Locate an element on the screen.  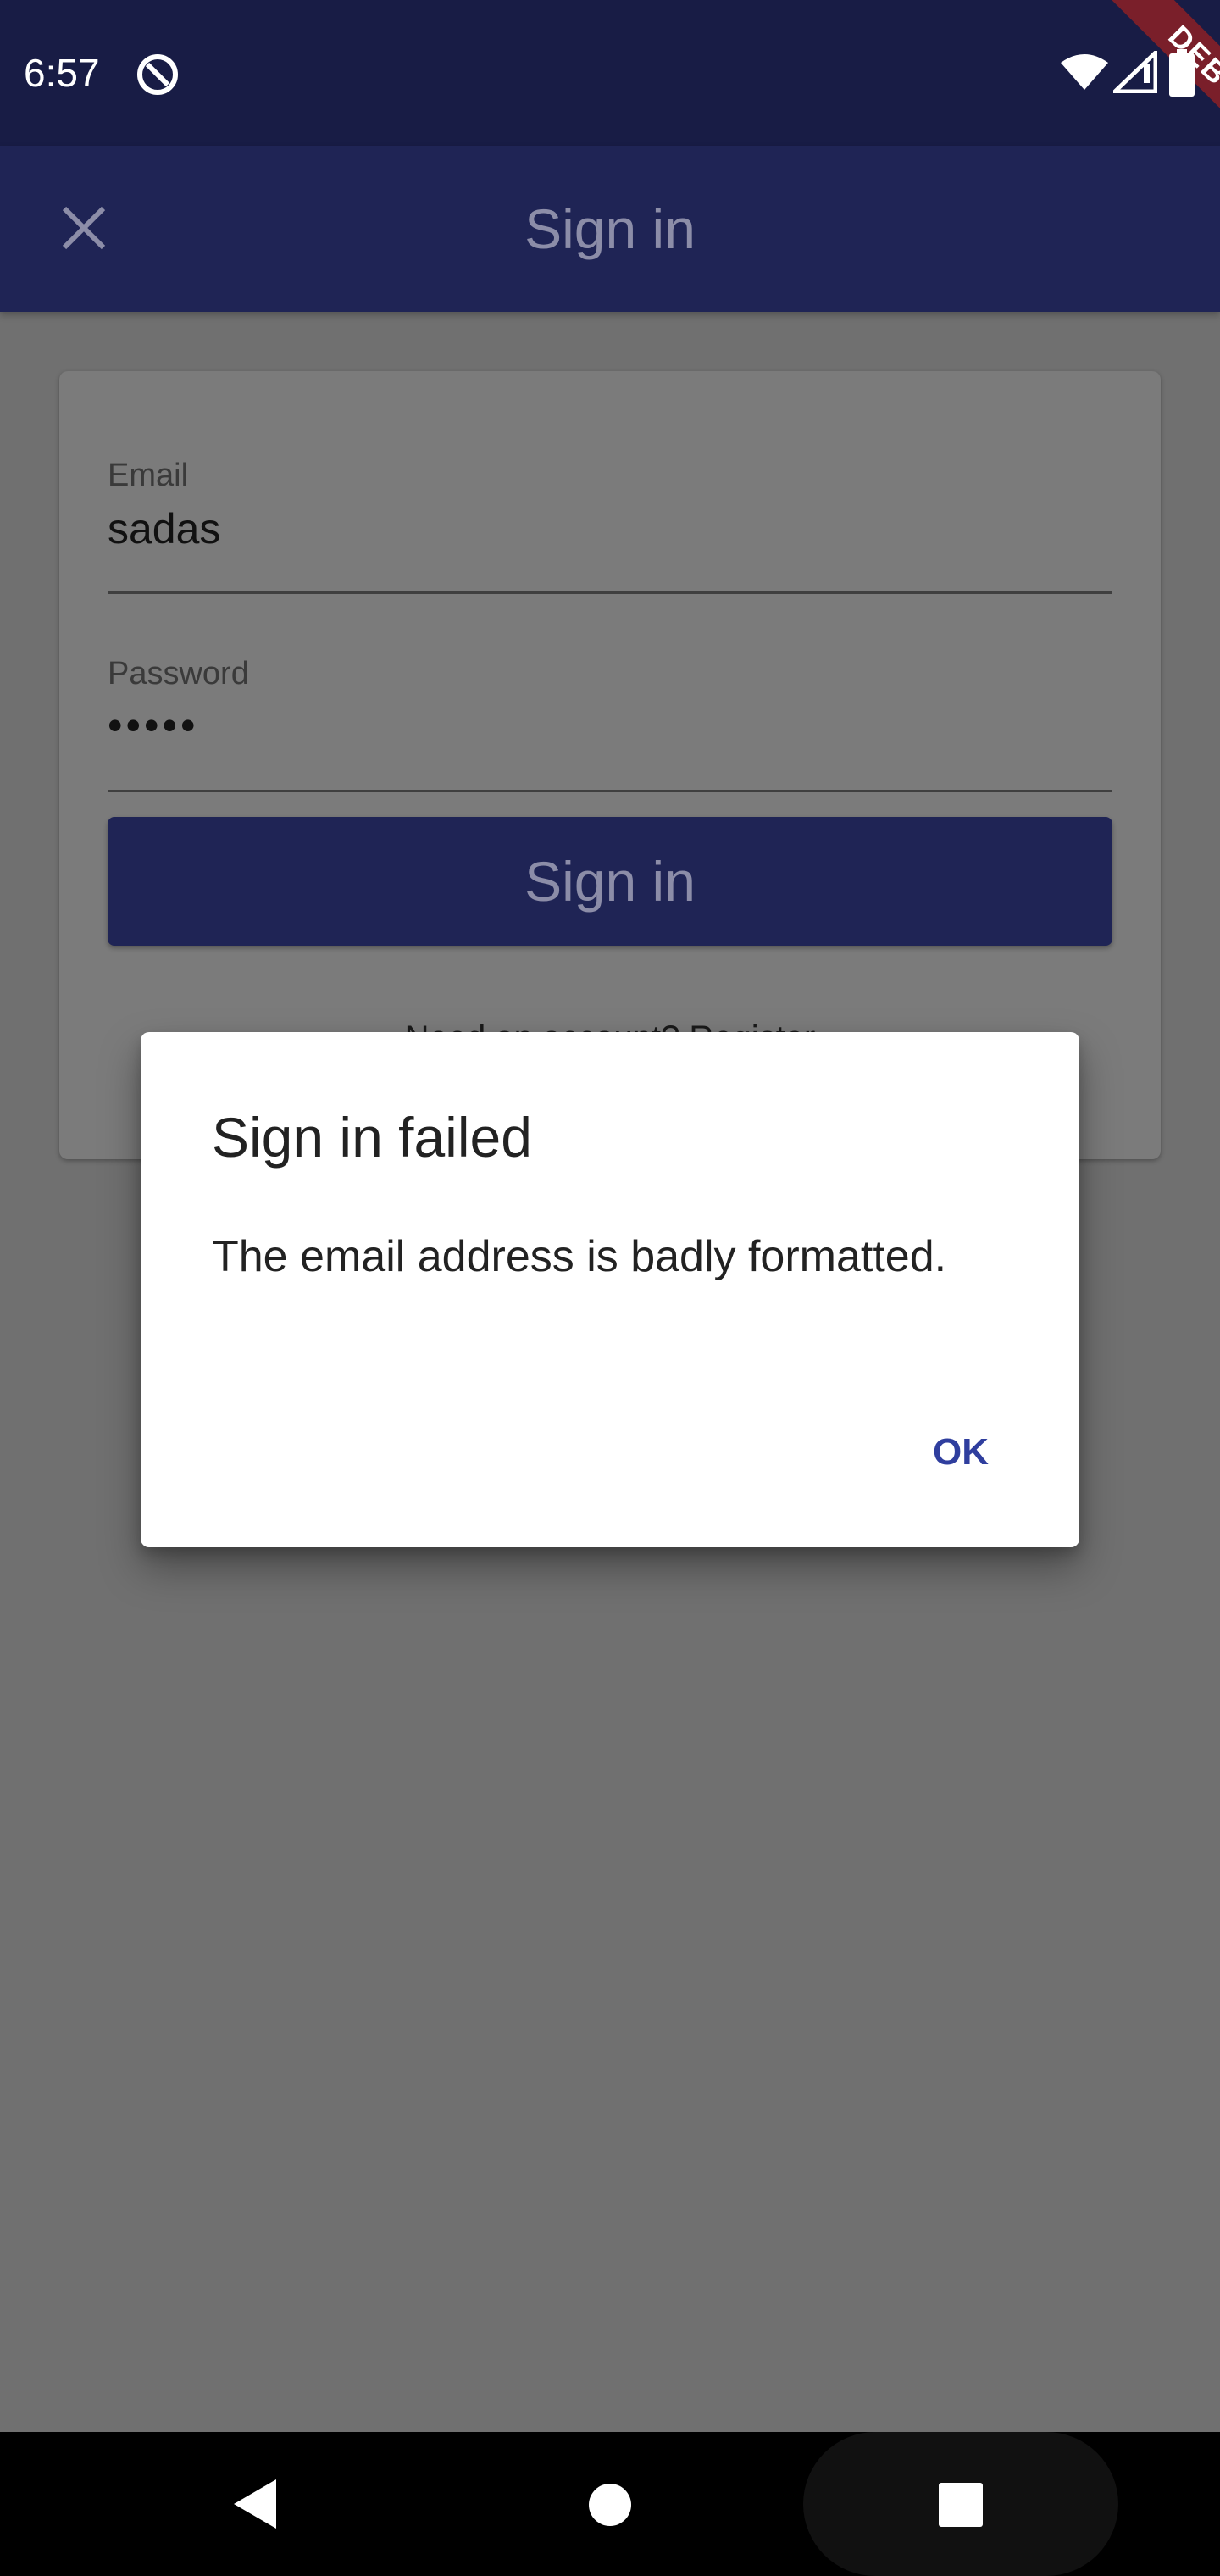
sign-in-button: Sign in is located at coordinates (610, 881).